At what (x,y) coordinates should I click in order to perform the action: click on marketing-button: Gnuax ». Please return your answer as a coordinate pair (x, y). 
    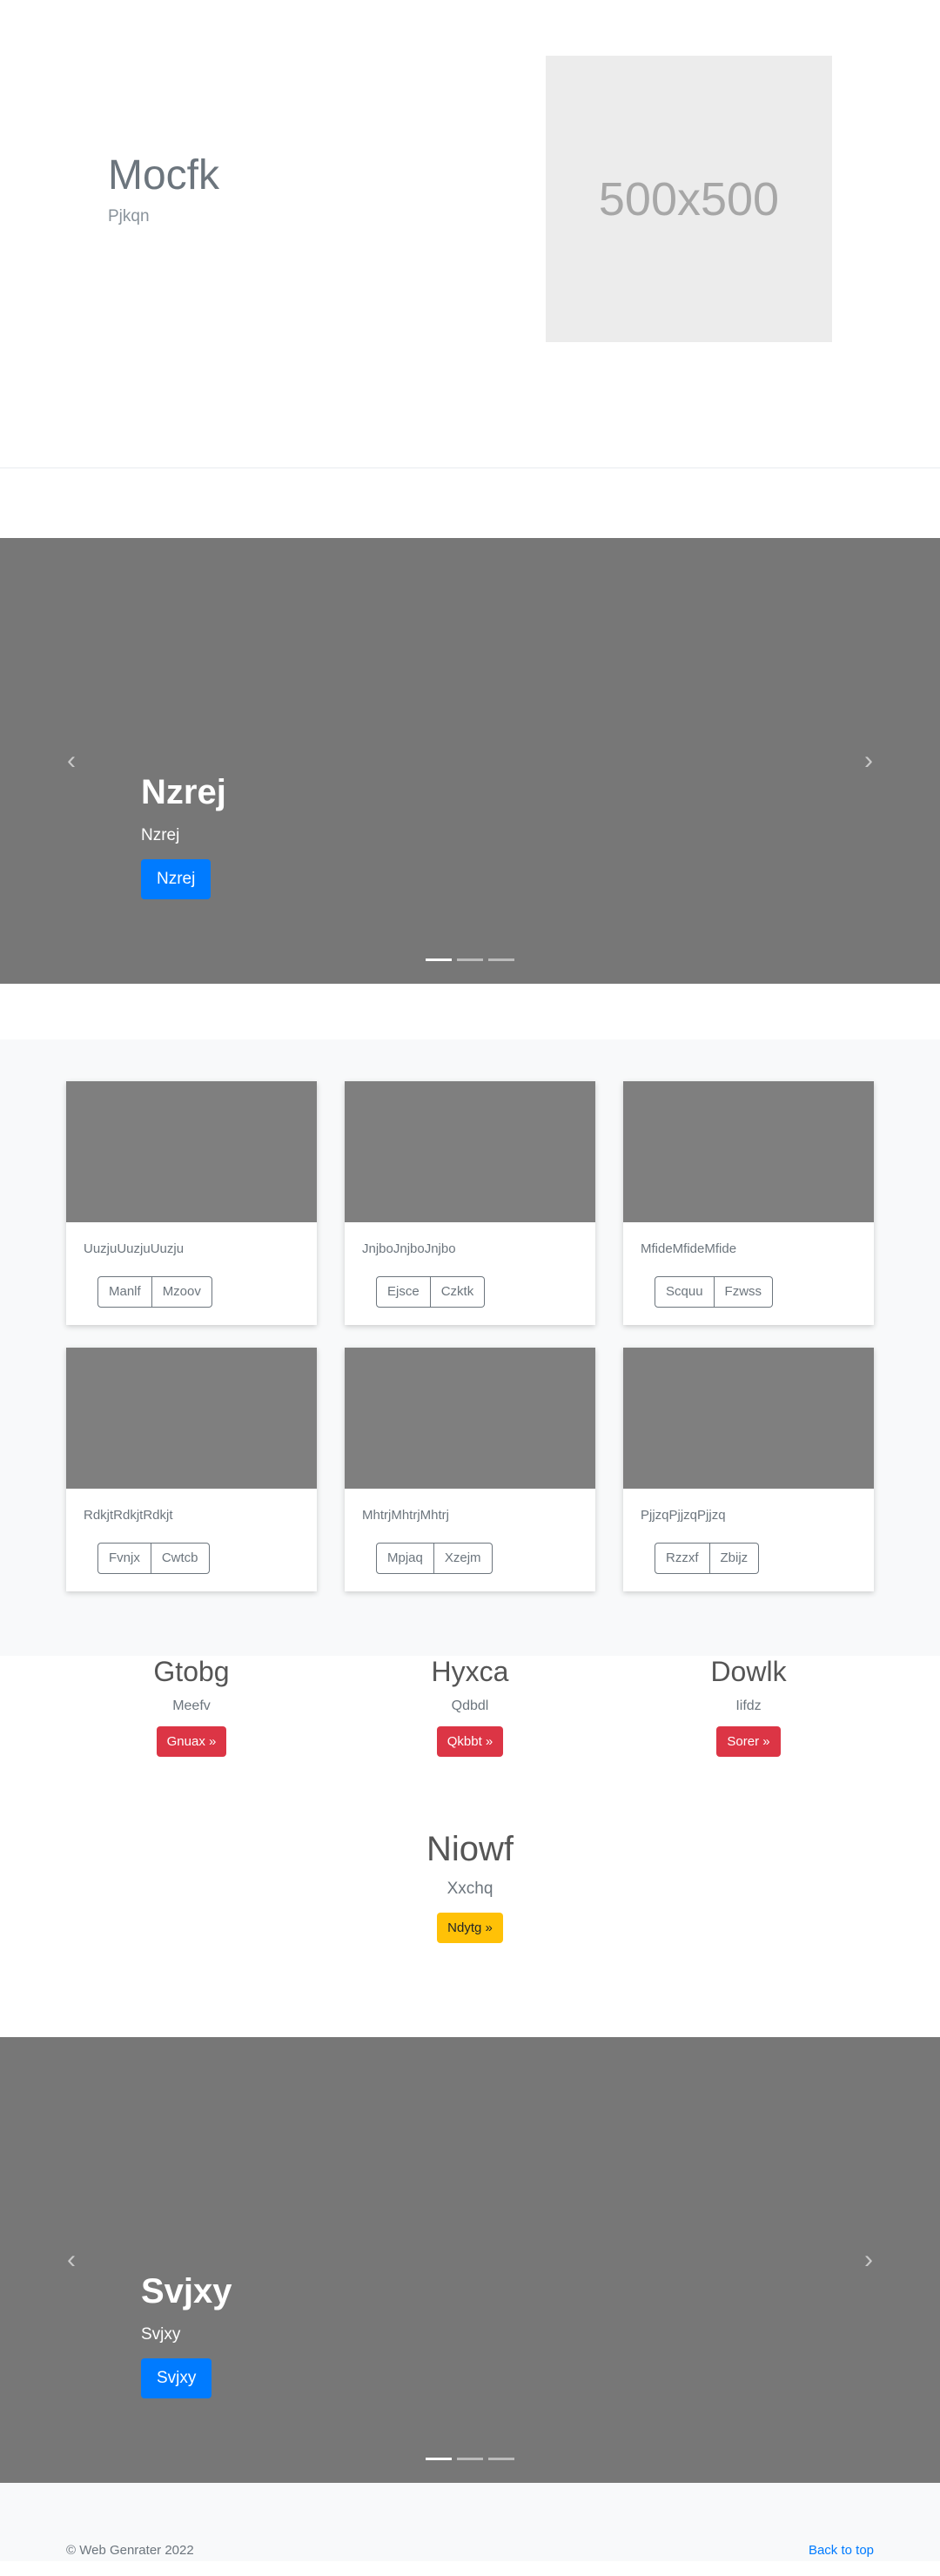
    Looking at the image, I should click on (191, 1741).